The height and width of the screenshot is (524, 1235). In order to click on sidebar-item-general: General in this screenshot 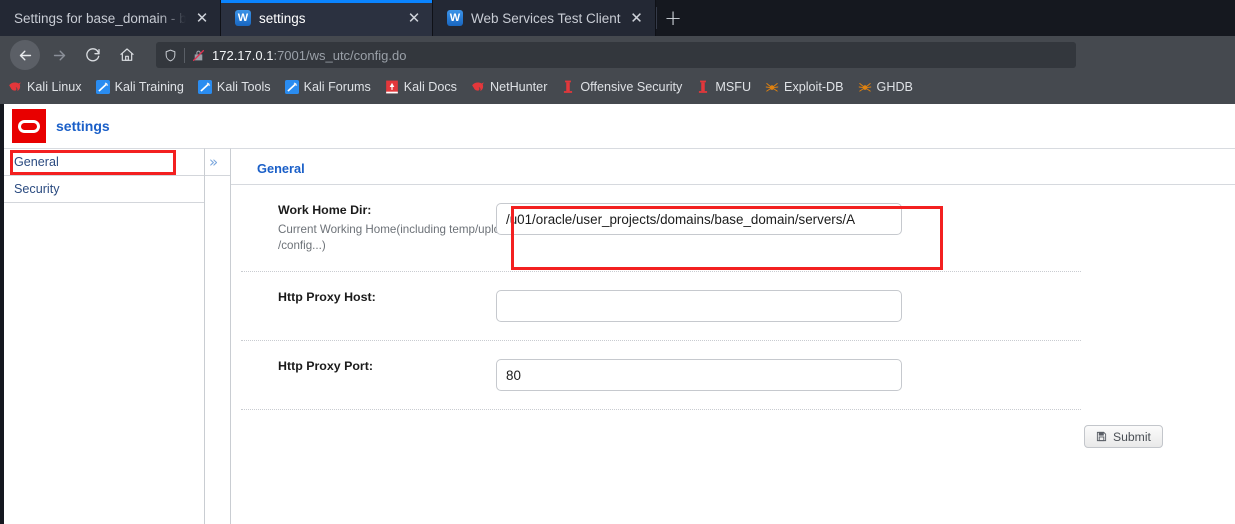, I will do `click(104, 162)`.